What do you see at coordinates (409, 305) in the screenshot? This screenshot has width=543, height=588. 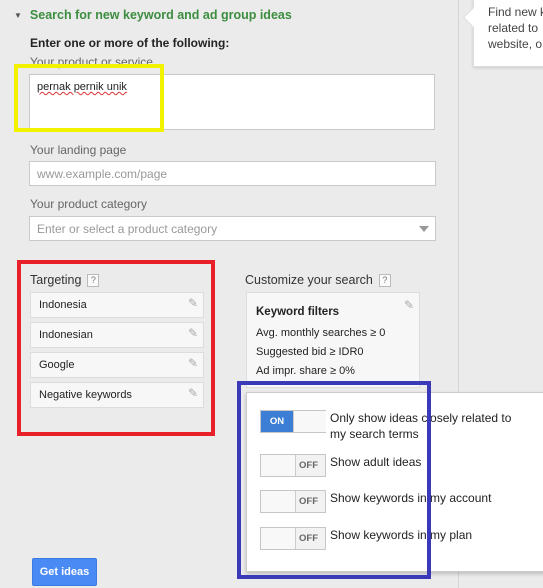 I see `pencil-icon: ✎` at bounding box center [409, 305].